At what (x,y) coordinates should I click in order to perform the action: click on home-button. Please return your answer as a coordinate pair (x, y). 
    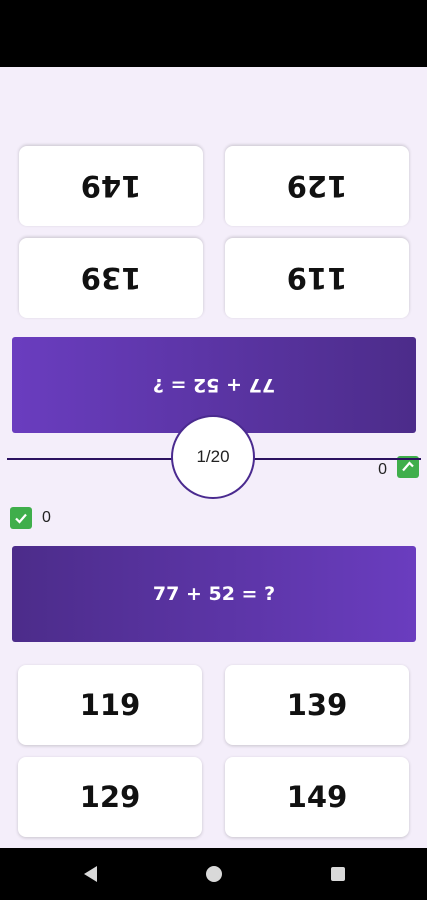
    Looking at the image, I should click on (214, 874).